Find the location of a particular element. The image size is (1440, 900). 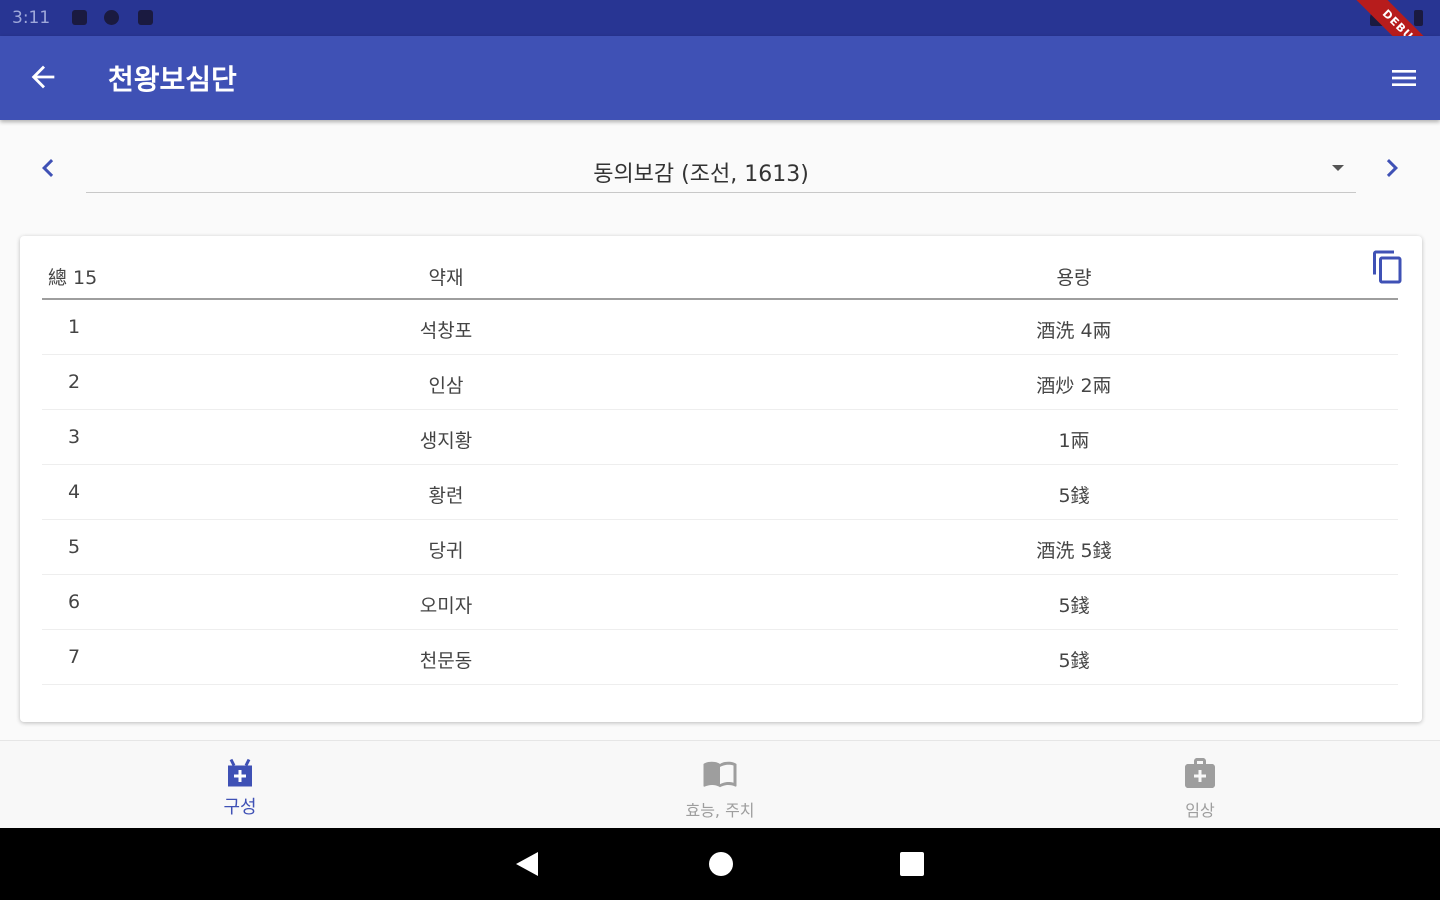

menu-icon is located at coordinates (1404, 78).